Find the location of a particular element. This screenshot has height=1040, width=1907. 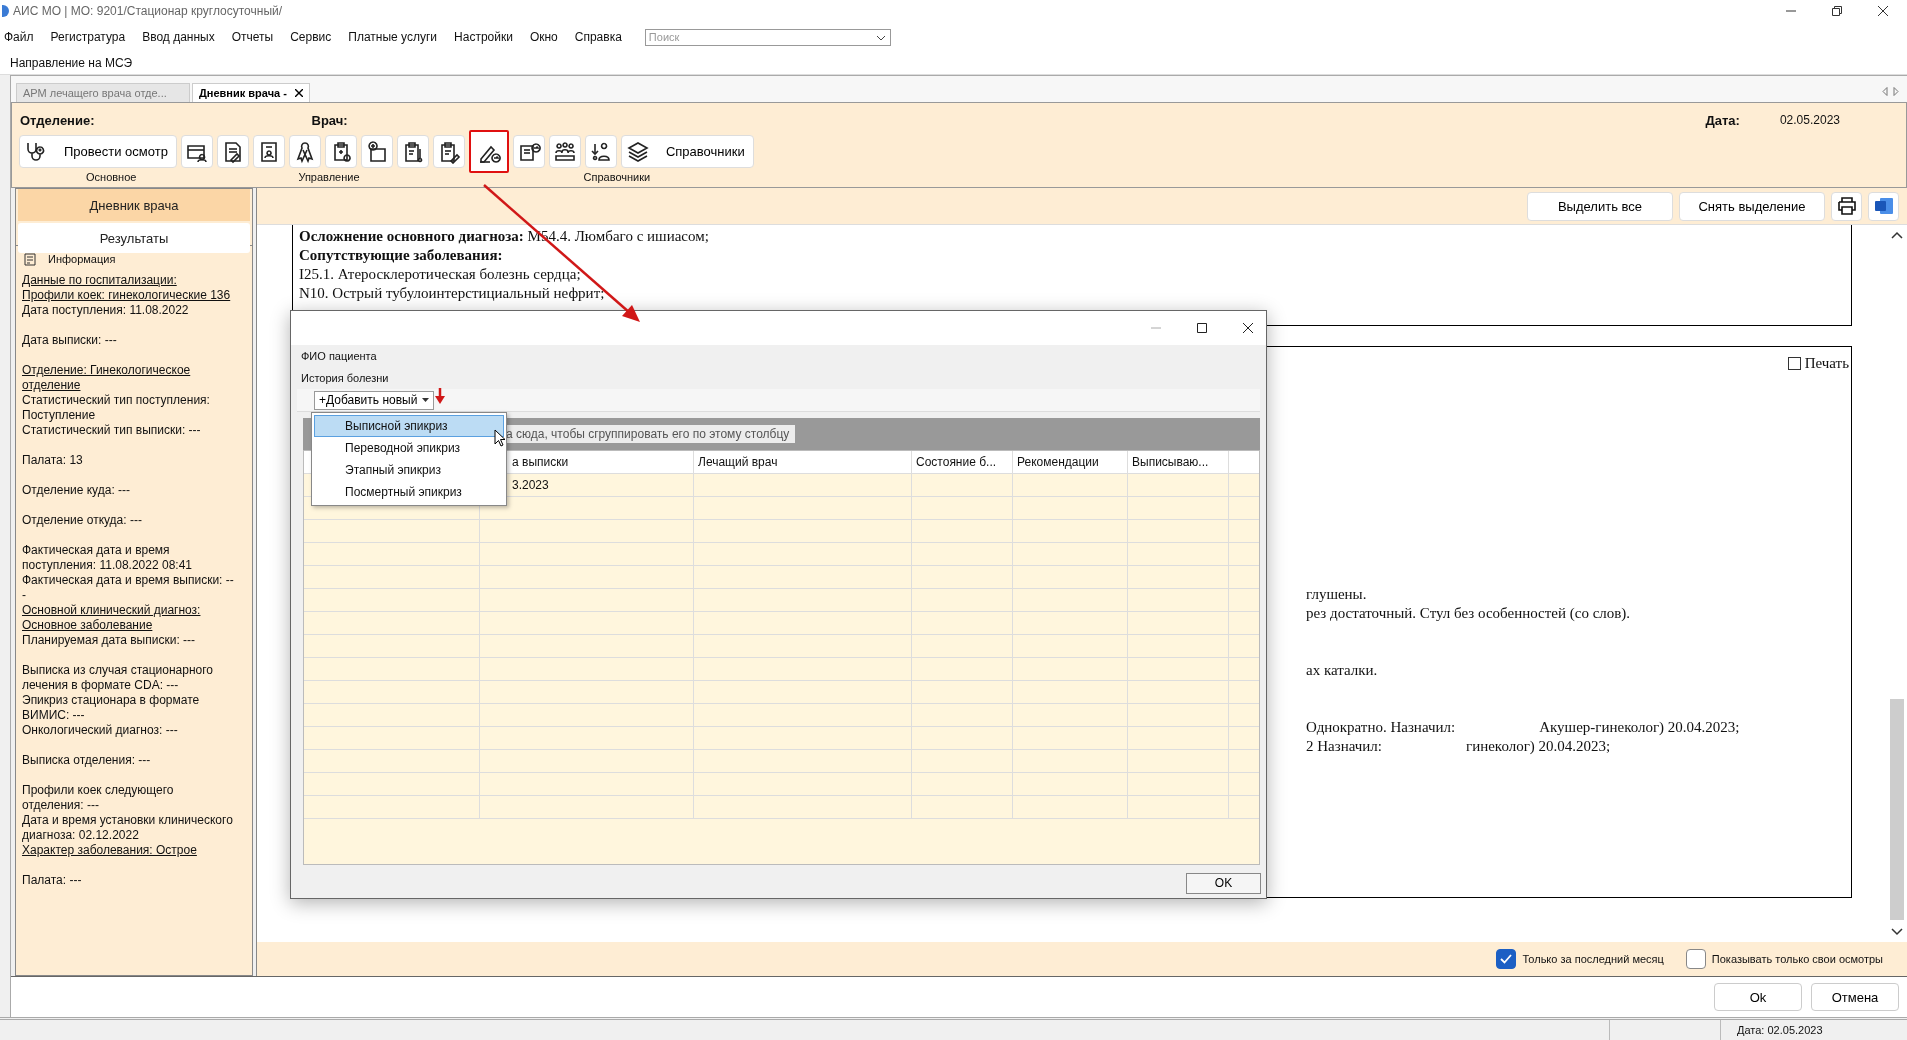

people-icon is located at coordinates (564, 151).